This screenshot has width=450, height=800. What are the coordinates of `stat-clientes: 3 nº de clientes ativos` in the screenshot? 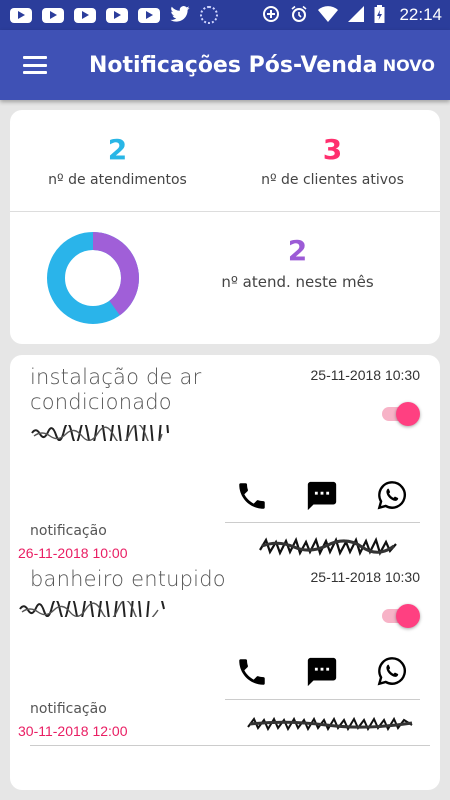 It's located at (332, 161).